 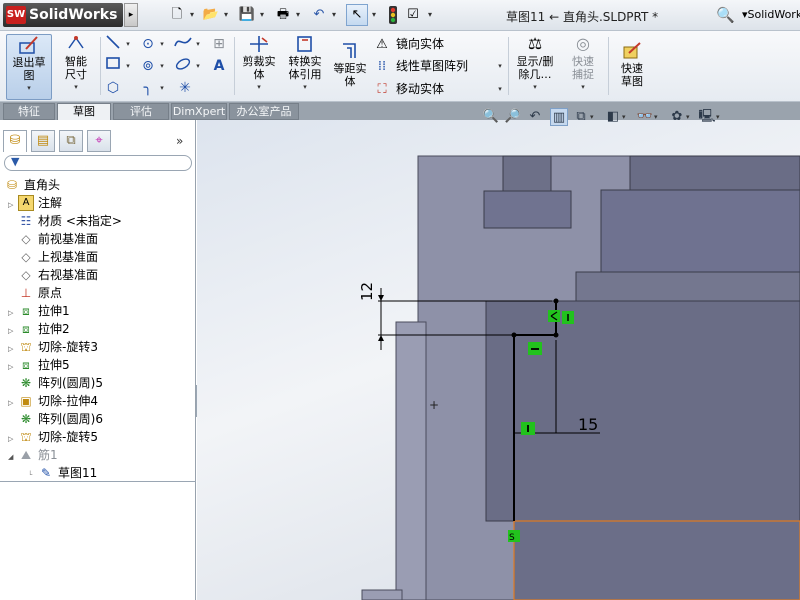 I want to click on exit-sketch-dropdown-icon: ▾, so click(x=29, y=88).